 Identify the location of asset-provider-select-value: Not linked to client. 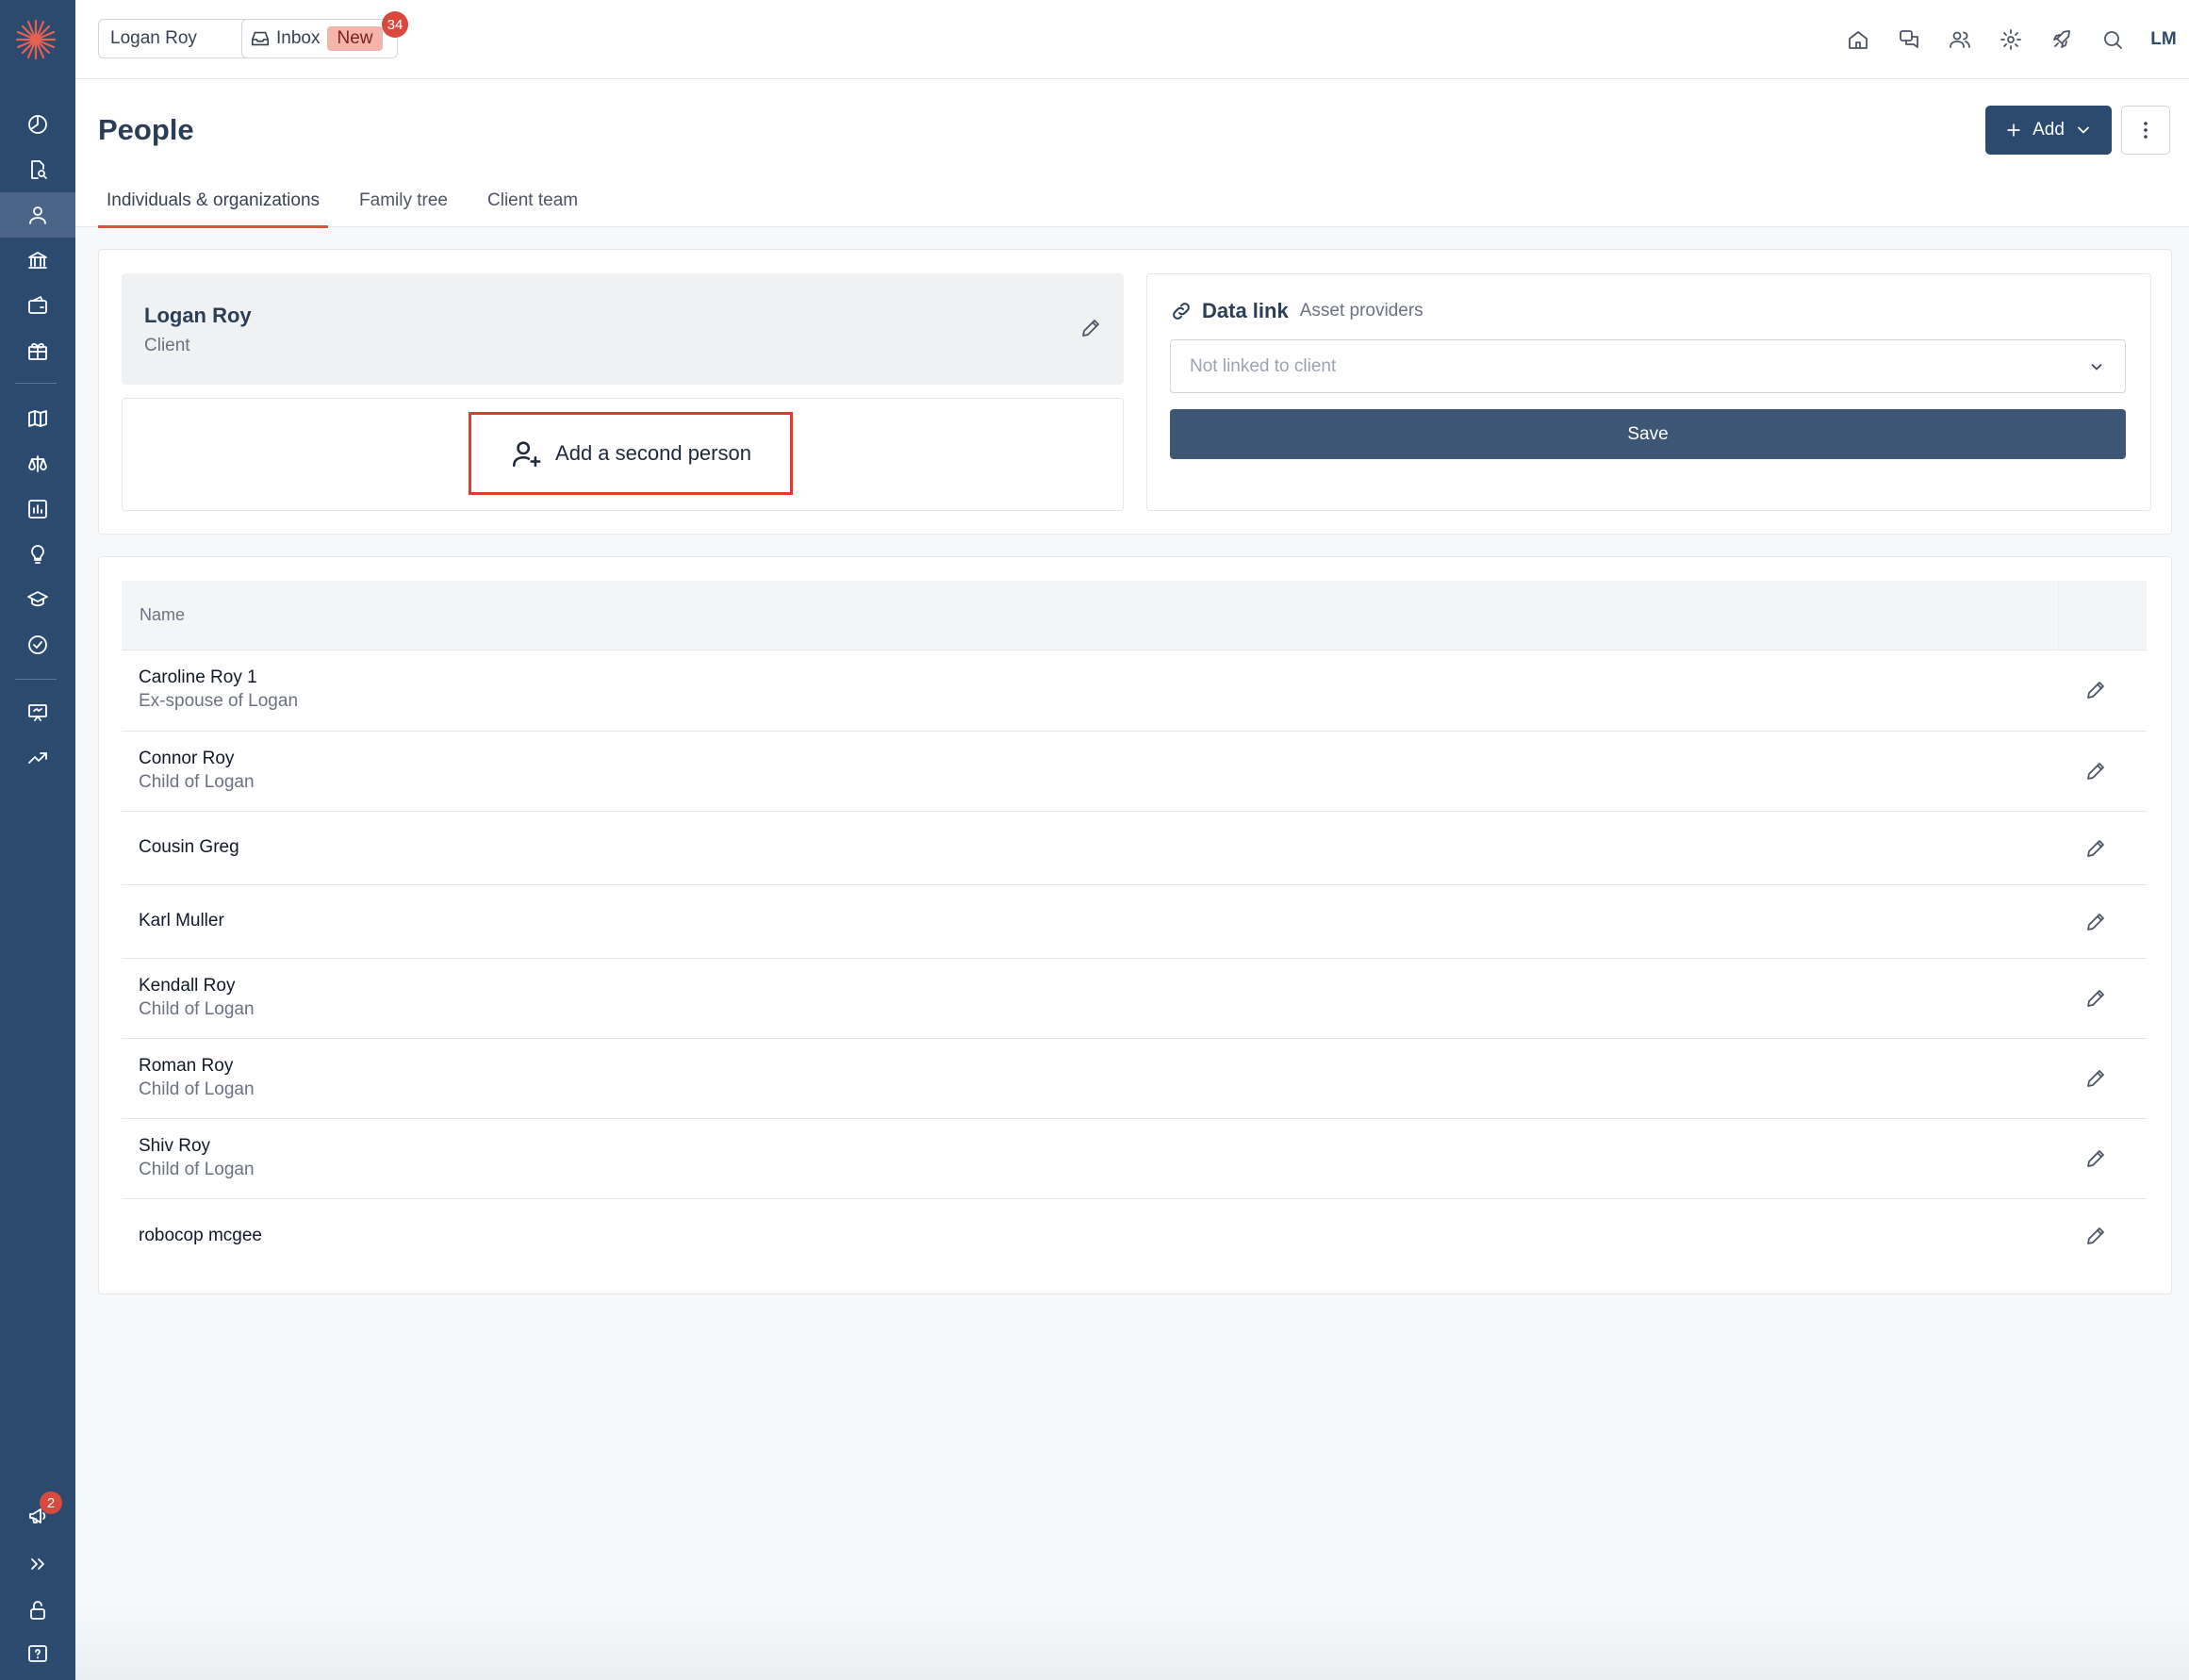
(1263, 365).